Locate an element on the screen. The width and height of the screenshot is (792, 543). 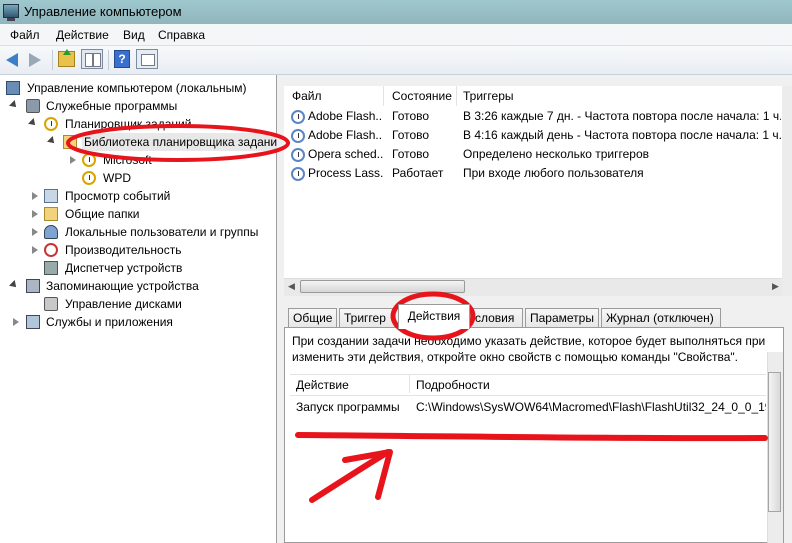
tree-item-system-tools: Служебные программы is located at coordinates (138, 106).